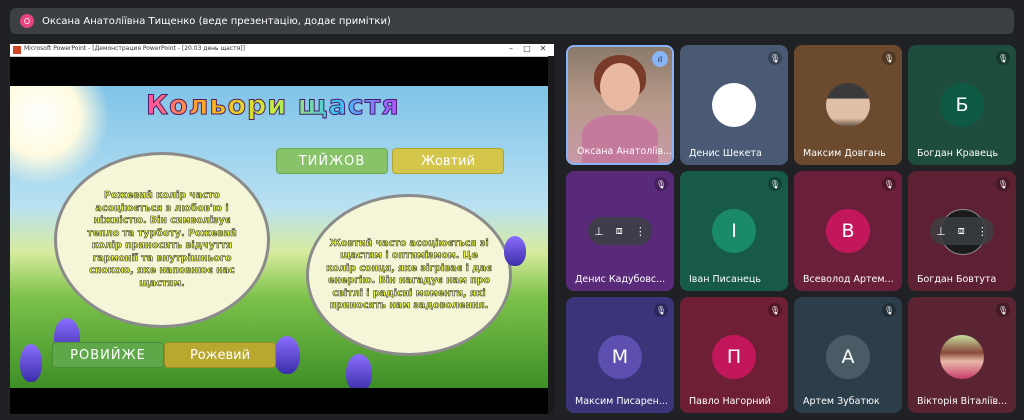 The image size is (1024, 420). I want to click on participant-avatar: І, so click(734, 231).